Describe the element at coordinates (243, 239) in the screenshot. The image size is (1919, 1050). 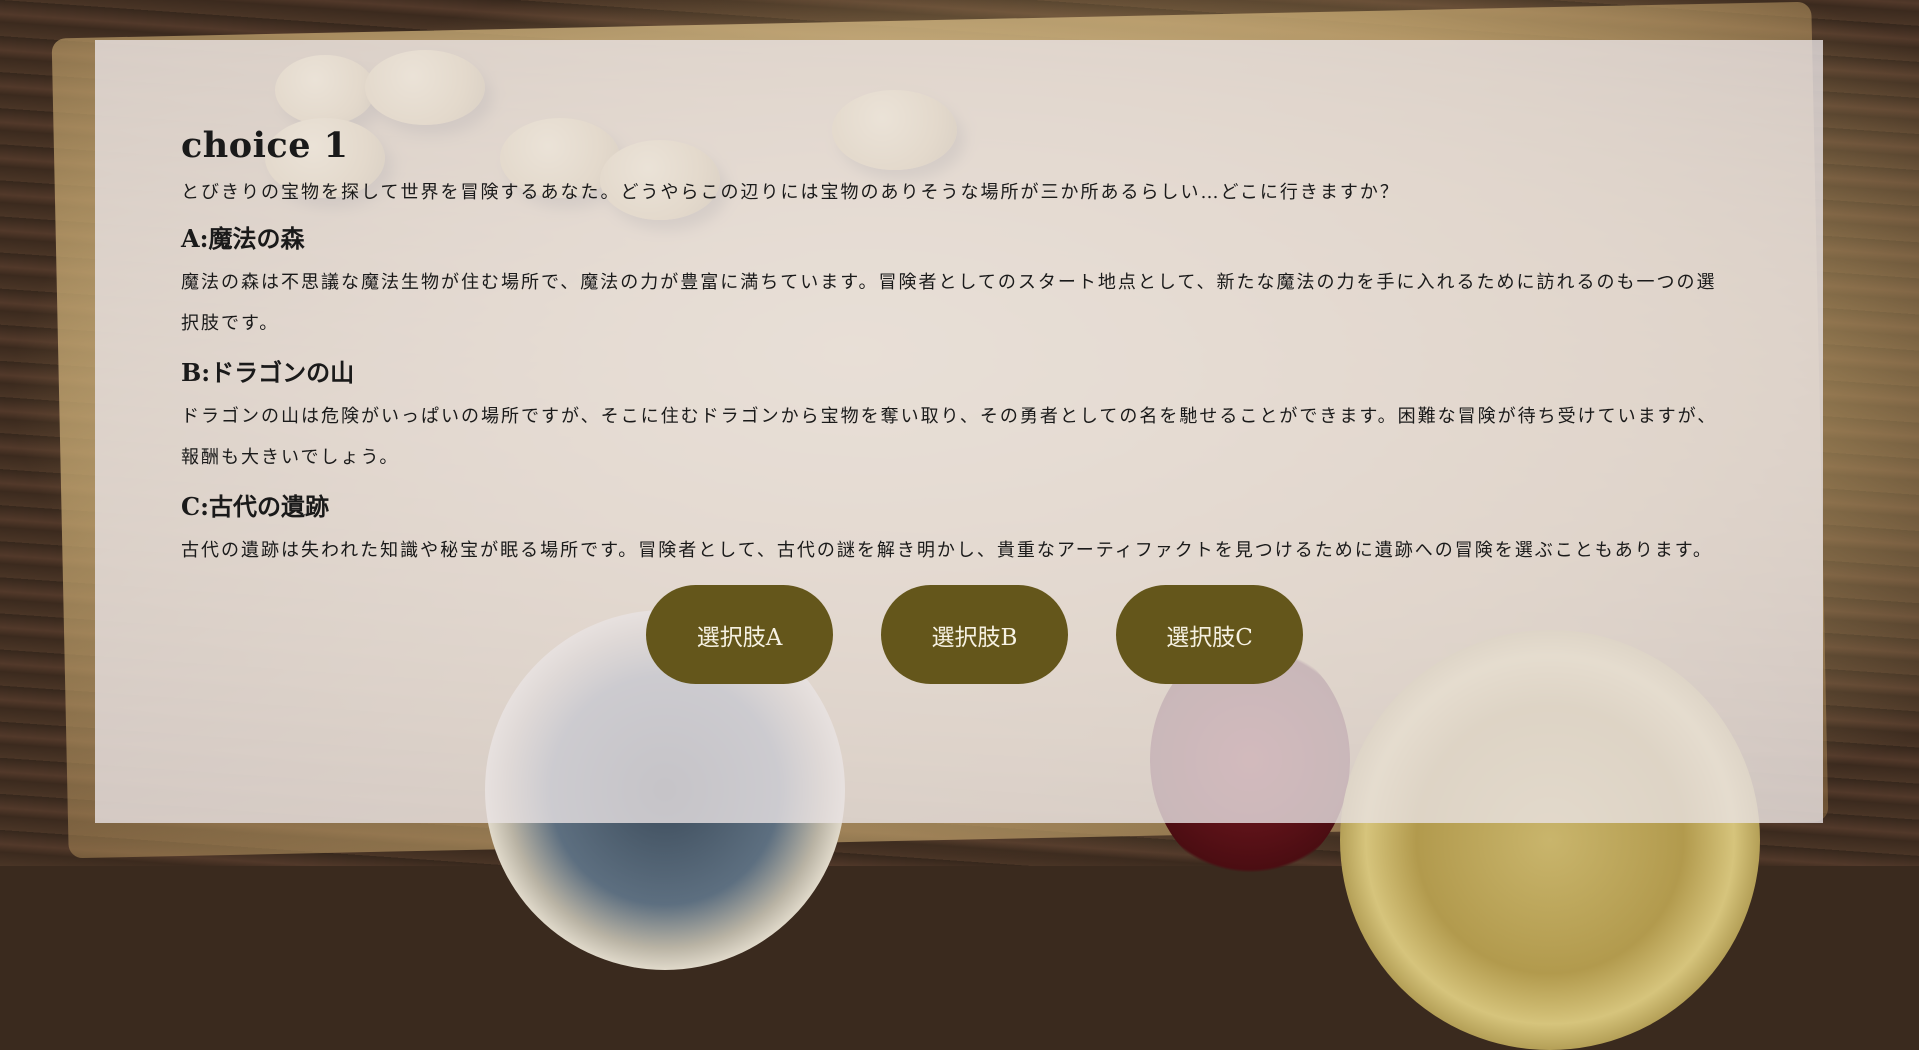
I see `option-a-heading: A:魔法の森` at that location.